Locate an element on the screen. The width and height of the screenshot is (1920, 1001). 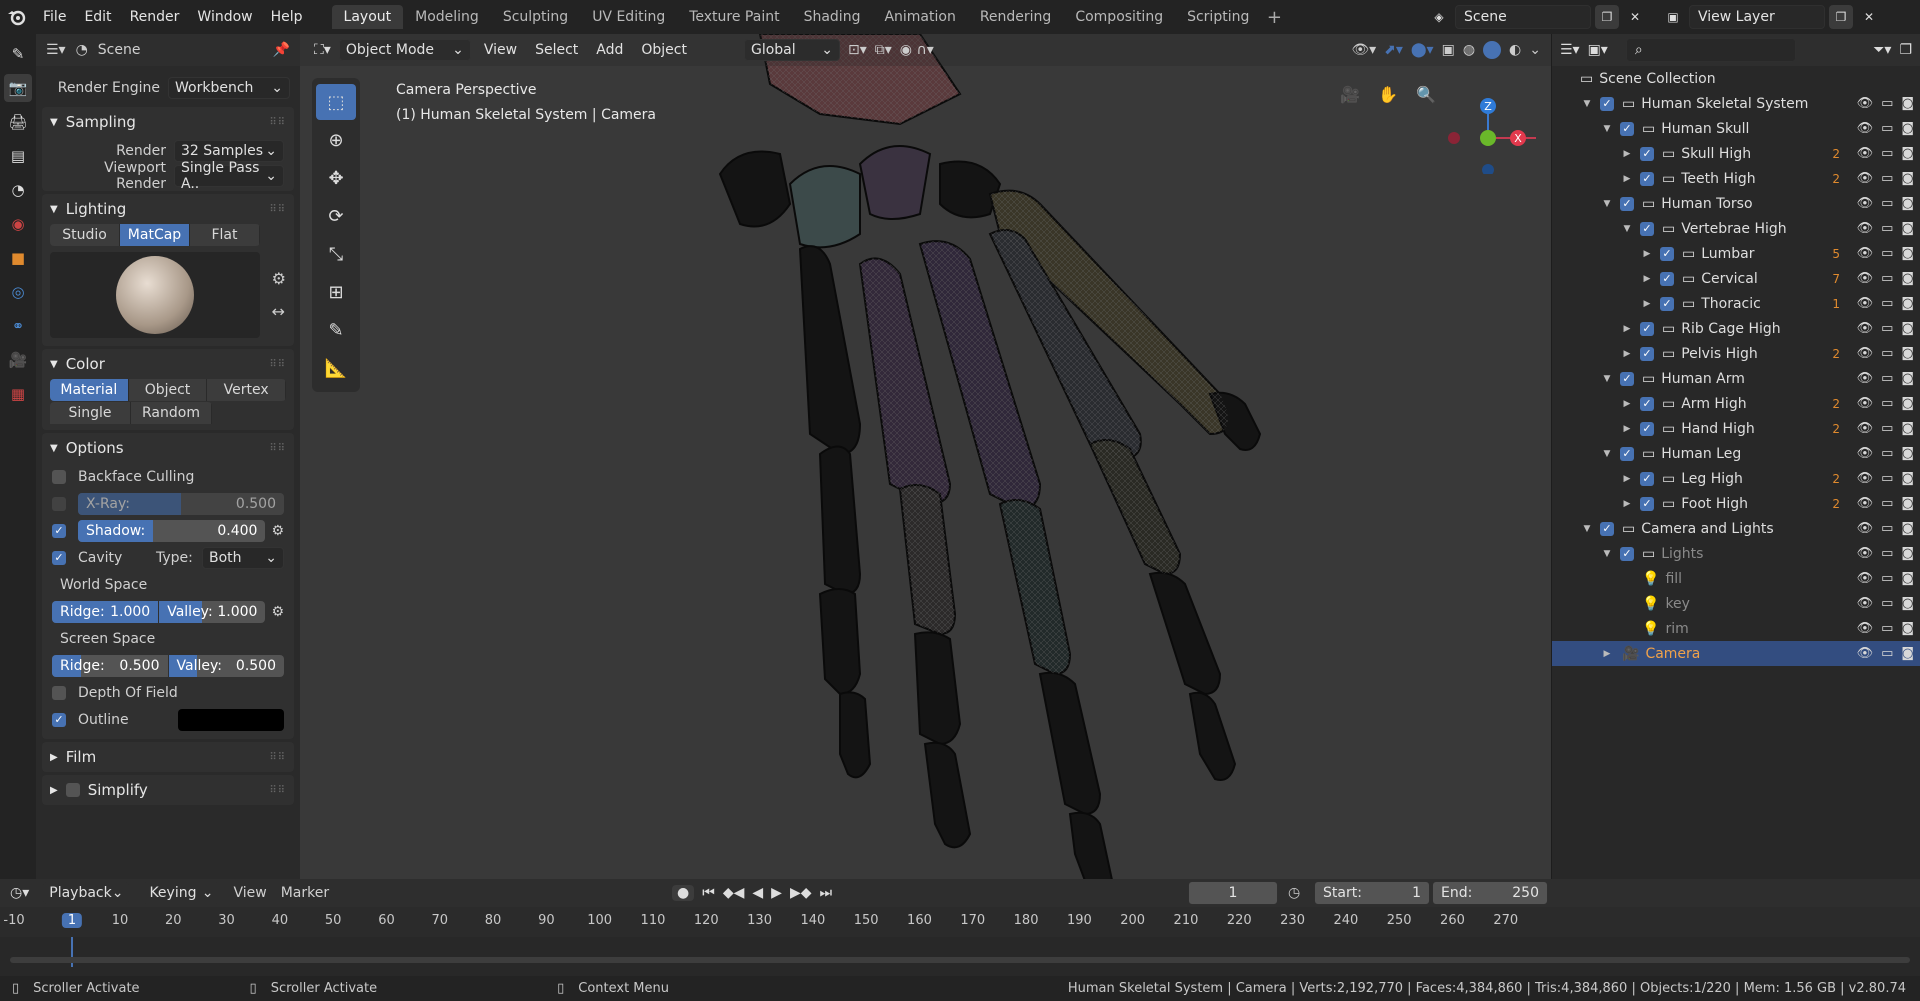
simplify-checkbox is located at coordinates (72, 790).